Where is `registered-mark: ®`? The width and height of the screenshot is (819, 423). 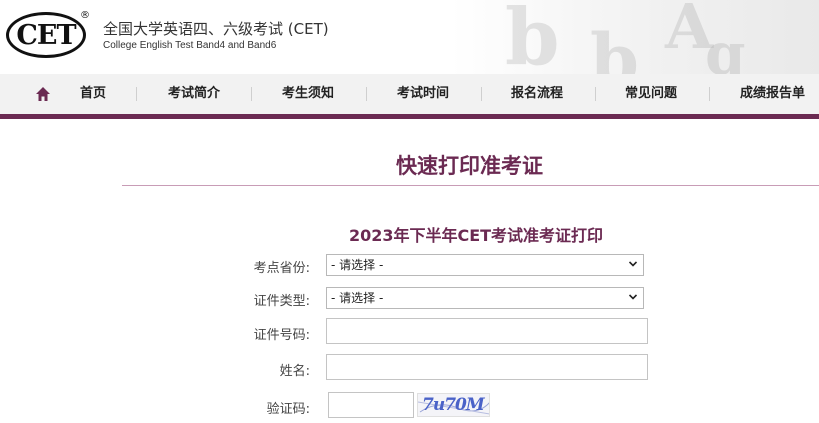
registered-mark: ® is located at coordinates (85, 15).